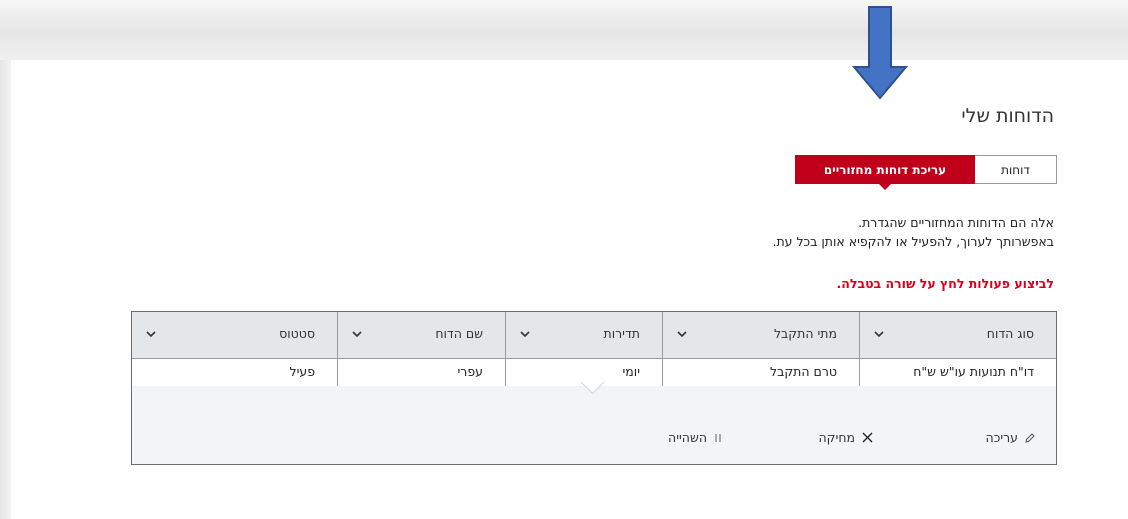  I want to click on cell-report-name: עפרי, so click(470, 371).